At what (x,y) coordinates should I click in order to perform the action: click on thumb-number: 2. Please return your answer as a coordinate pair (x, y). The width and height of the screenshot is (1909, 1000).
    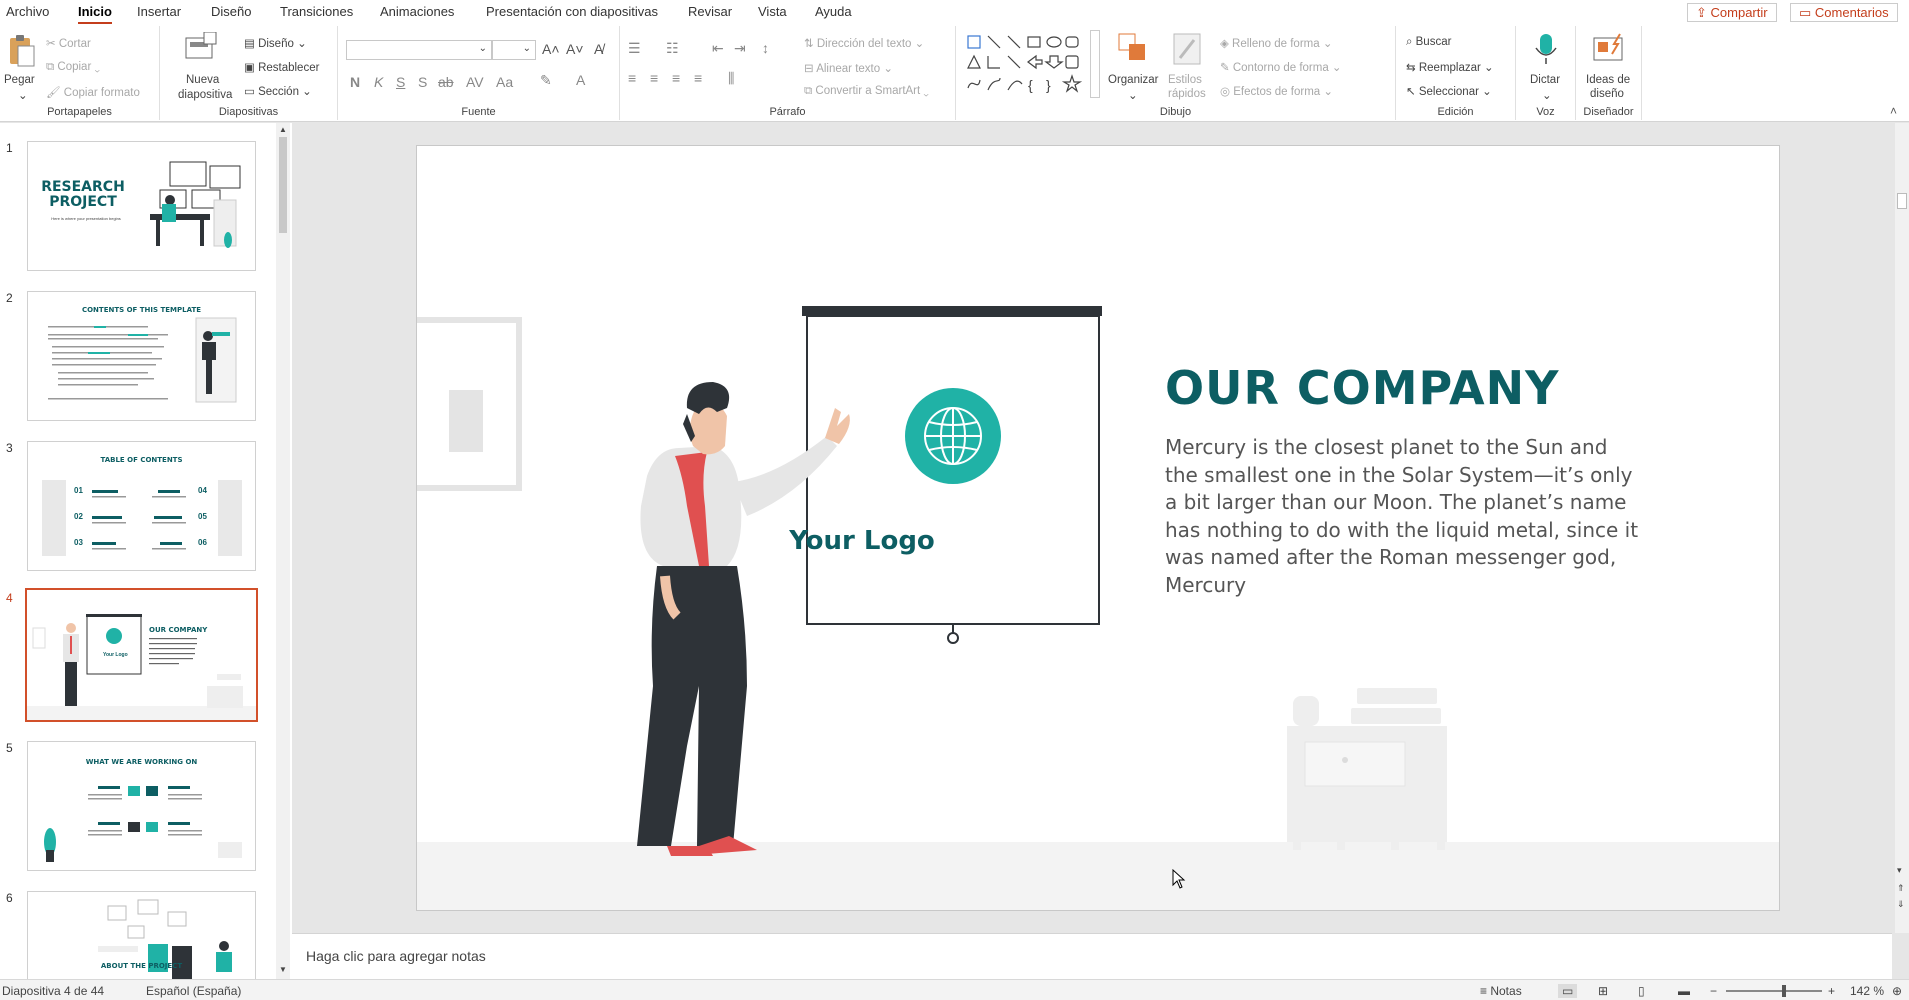
    Looking at the image, I should click on (9, 298).